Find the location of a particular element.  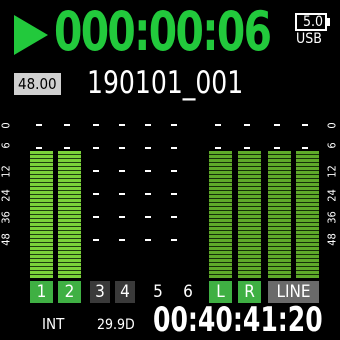

track-4-button: 4 is located at coordinates (125, 292).